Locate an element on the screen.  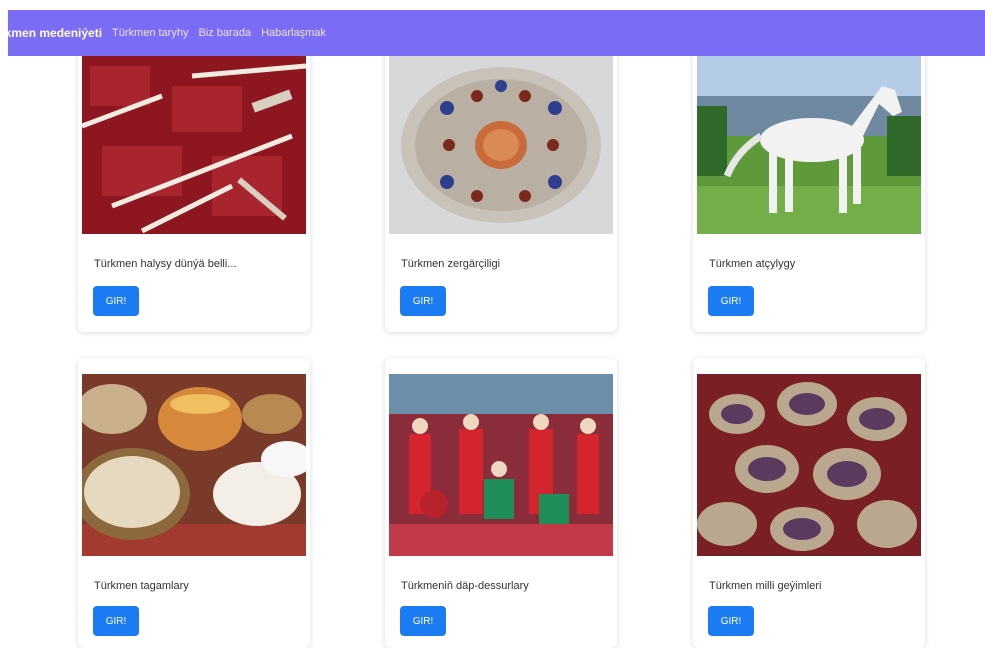
card-jewelry: Türkmen zergärçiligi GIR! is located at coordinates (501, 186).